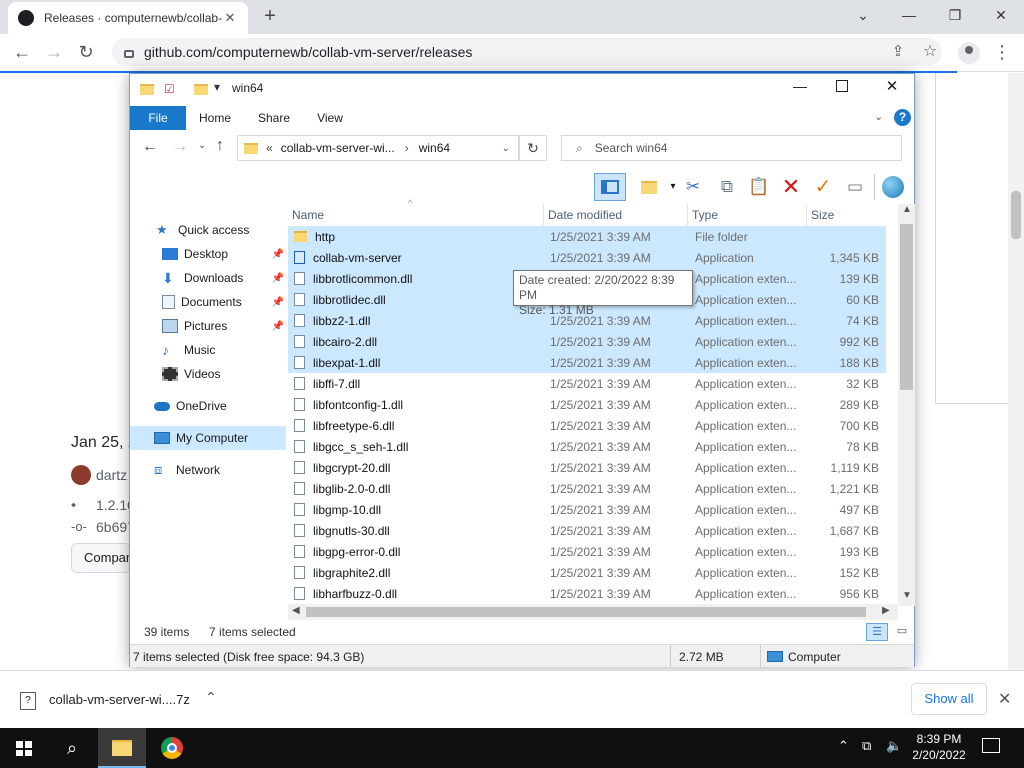 This screenshot has height=768, width=1024. What do you see at coordinates (969, 53) in the screenshot?
I see `profile-avatar` at bounding box center [969, 53].